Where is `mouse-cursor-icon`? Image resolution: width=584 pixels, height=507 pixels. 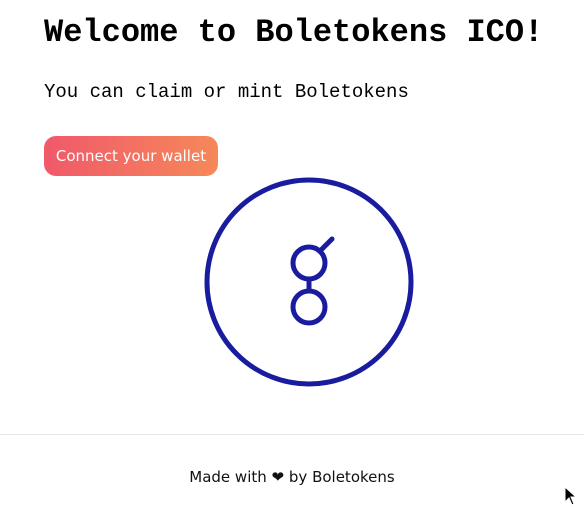
mouse-cursor-icon is located at coordinates (571, 496).